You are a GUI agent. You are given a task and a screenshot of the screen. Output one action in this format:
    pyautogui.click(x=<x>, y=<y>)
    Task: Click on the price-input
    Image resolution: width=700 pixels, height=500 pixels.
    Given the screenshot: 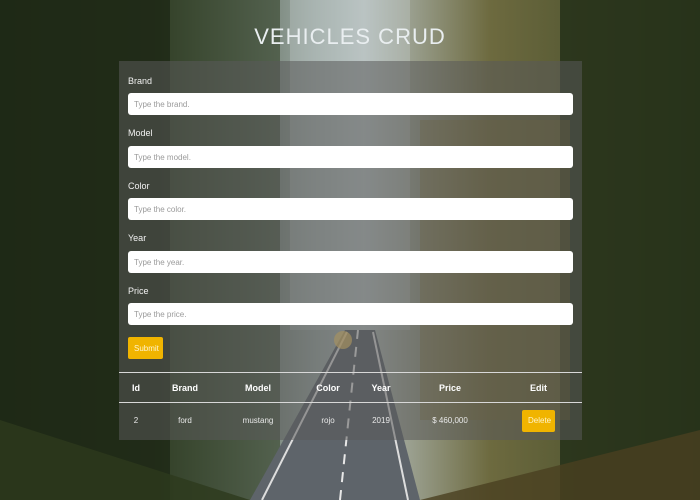 What is the action you would take?
    pyautogui.click(x=350, y=314)
    